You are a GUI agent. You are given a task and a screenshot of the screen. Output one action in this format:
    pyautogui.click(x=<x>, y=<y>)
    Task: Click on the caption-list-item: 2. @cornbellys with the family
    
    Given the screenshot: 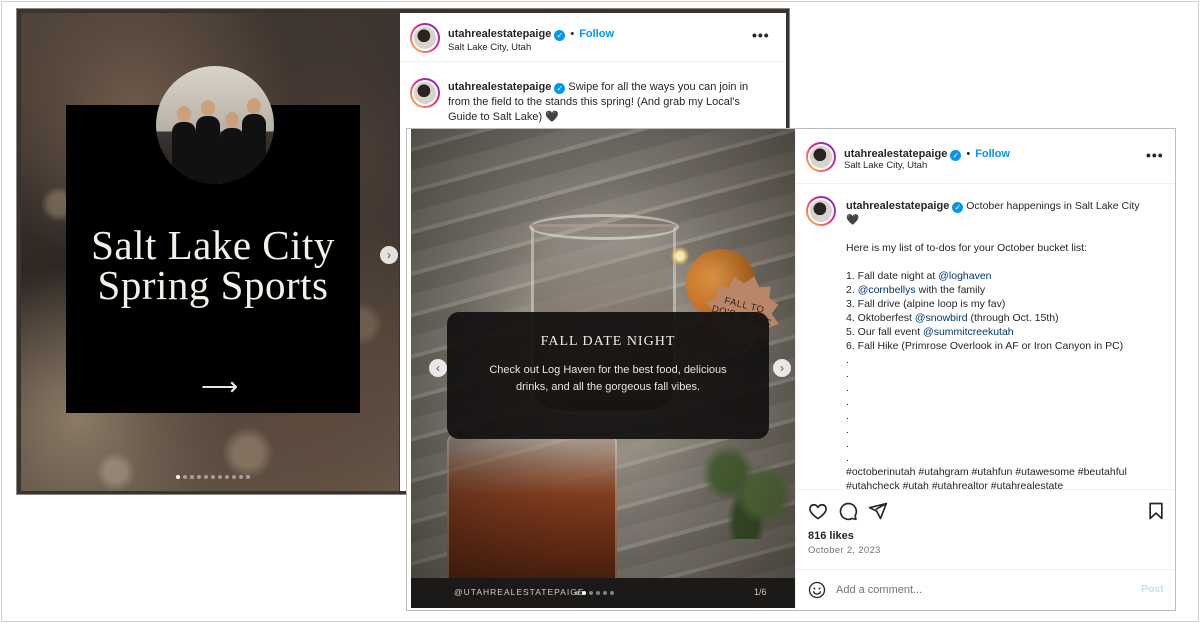 What is the action you would take?
    pyautogui.click(x=1006, y=290)
    